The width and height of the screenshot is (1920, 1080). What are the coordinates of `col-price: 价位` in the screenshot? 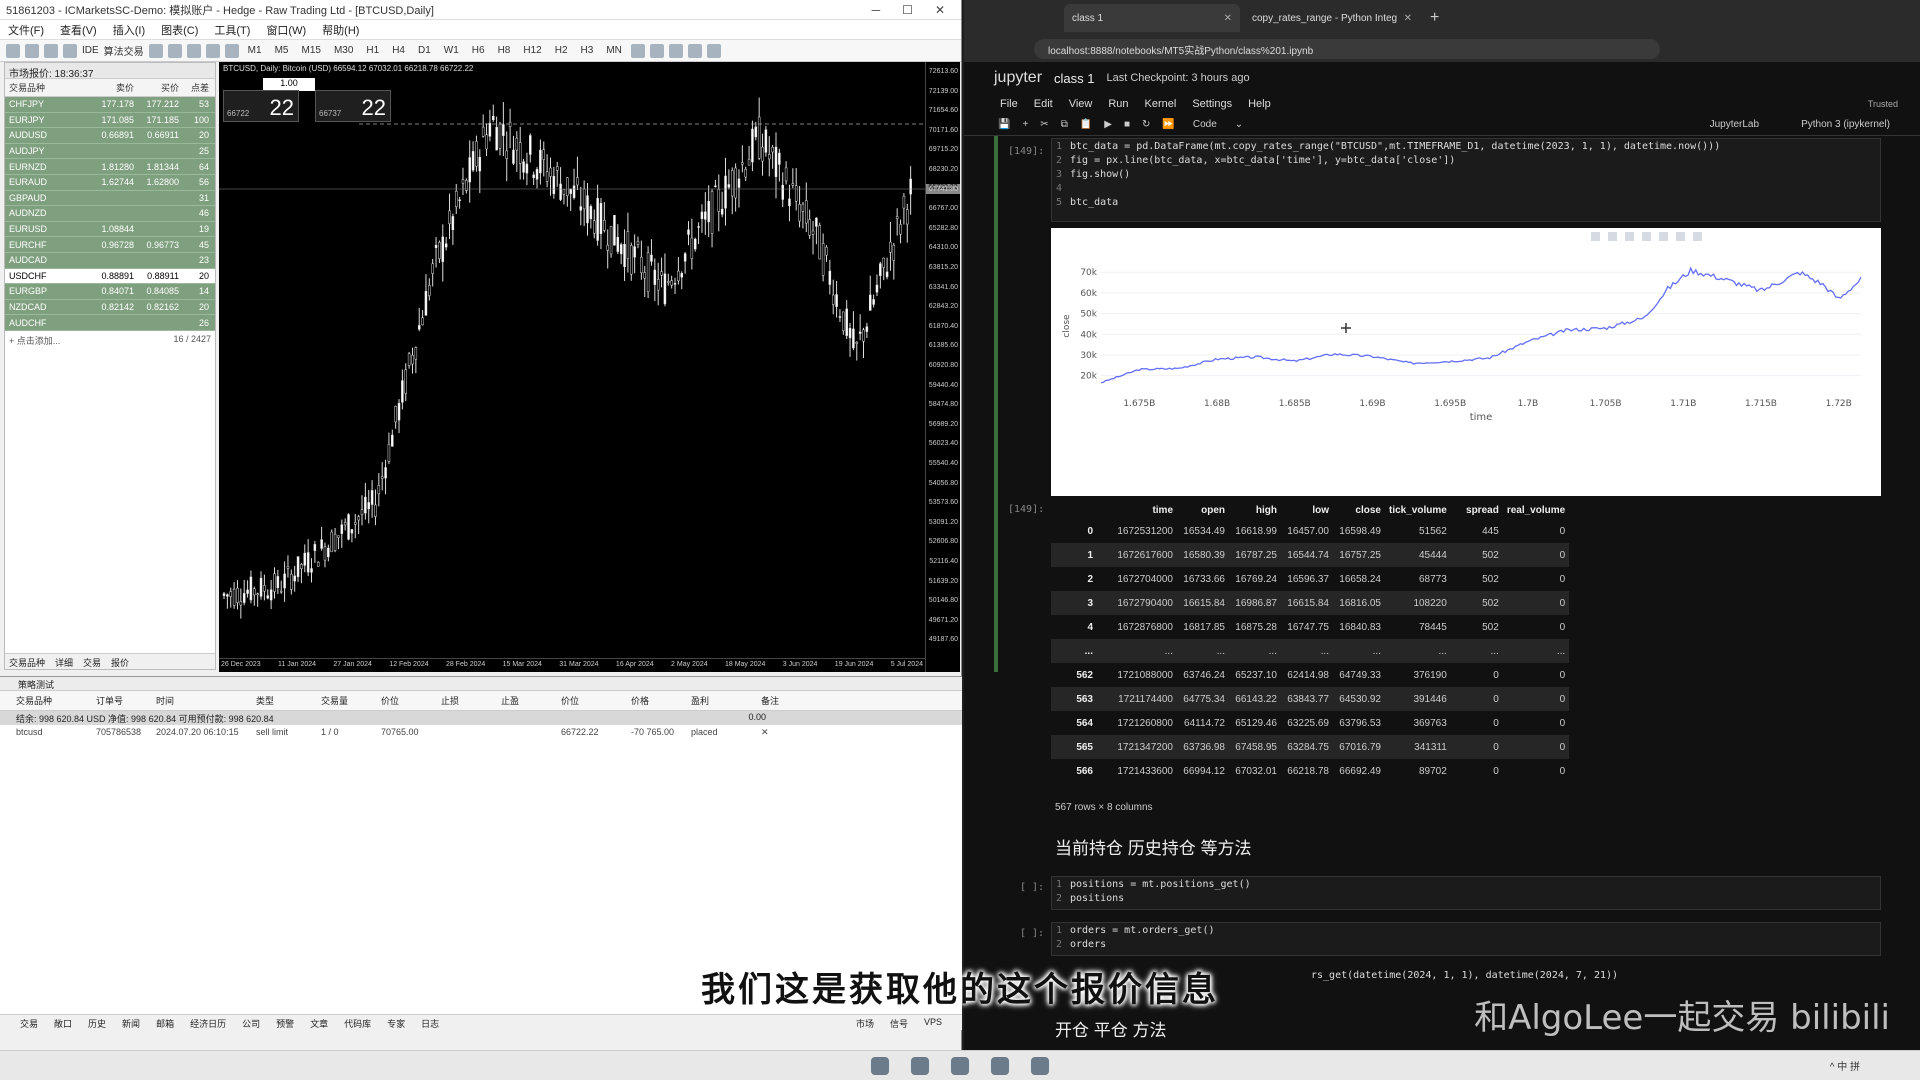 It's located at (411, 700).